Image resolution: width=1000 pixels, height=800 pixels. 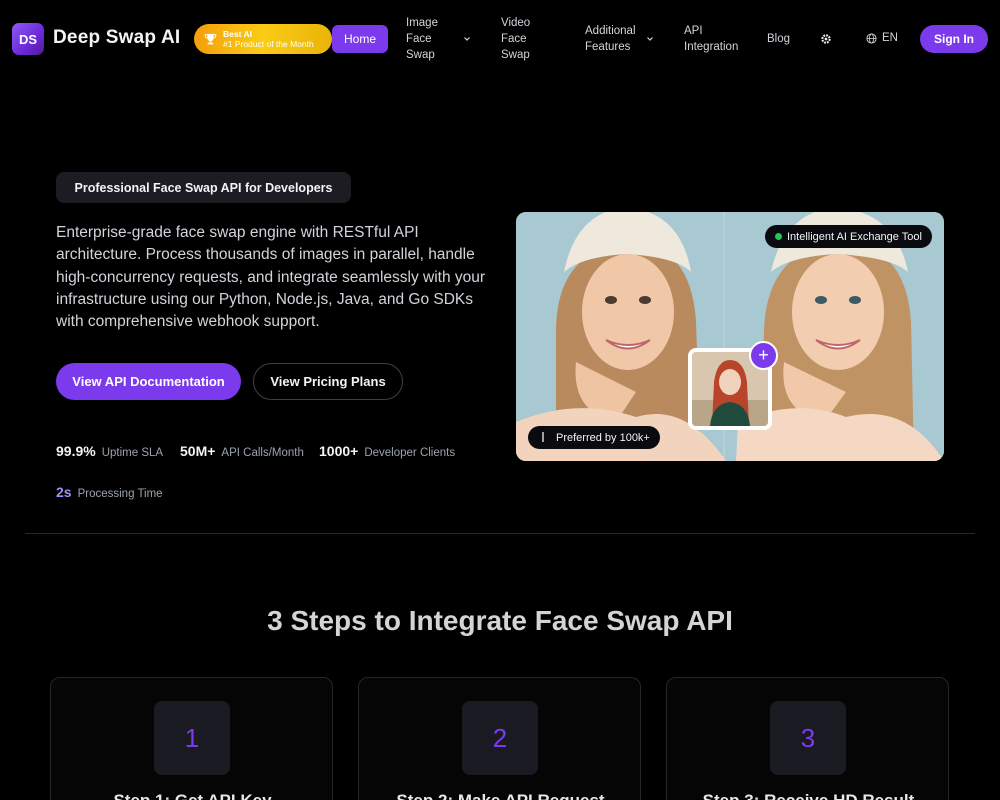 What do you see at coordinates (610, 31) in the screenshot?
I see `nav-label-line: Additional` at bounding box center [610, 31].